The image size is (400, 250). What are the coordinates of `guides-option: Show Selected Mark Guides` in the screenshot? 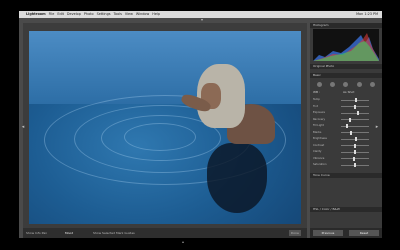 It's located at (114, 233).